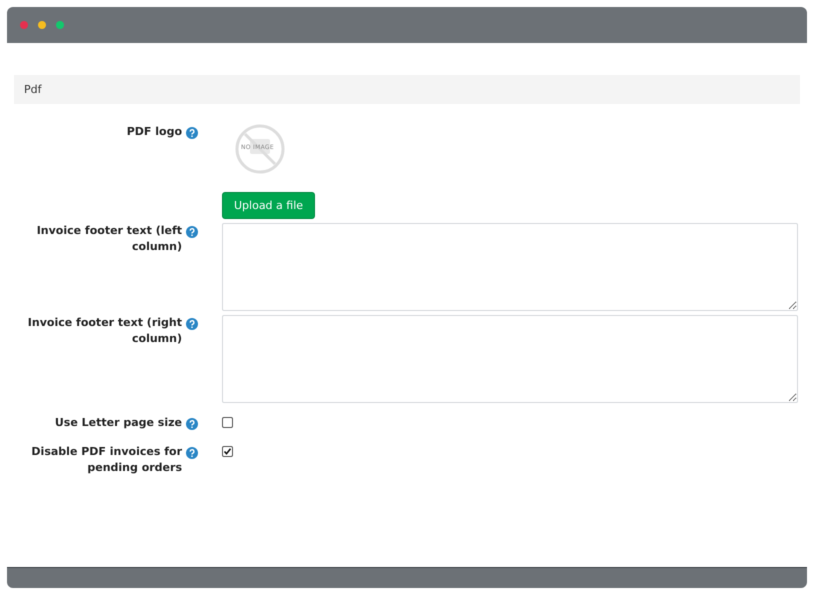  Describe the element at coordinates (24, 25) in the screenshot. I see `close-dot-icon` at that location.